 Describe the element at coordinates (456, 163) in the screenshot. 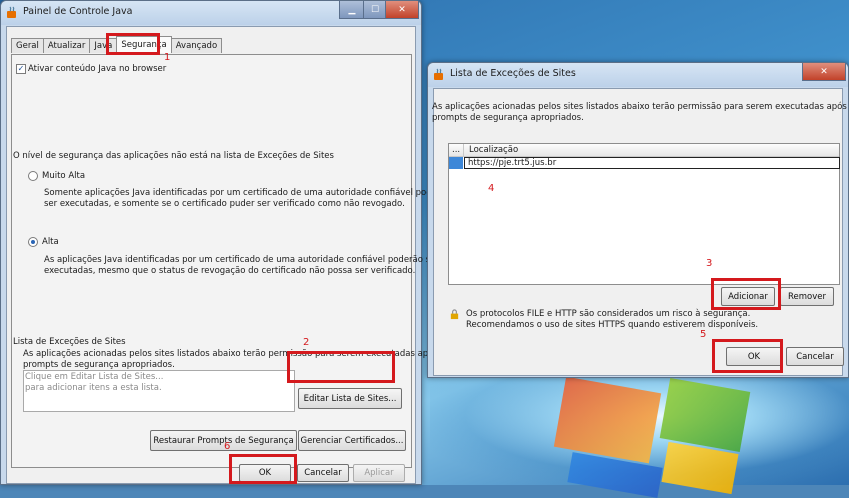

I see `row-selection-cell` at that location.